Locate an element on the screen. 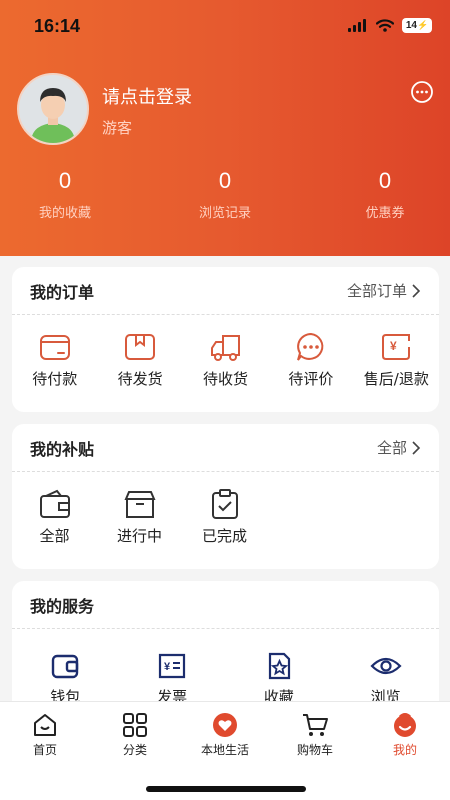  status-time: 16:14 is located at coordinates (57, 26).